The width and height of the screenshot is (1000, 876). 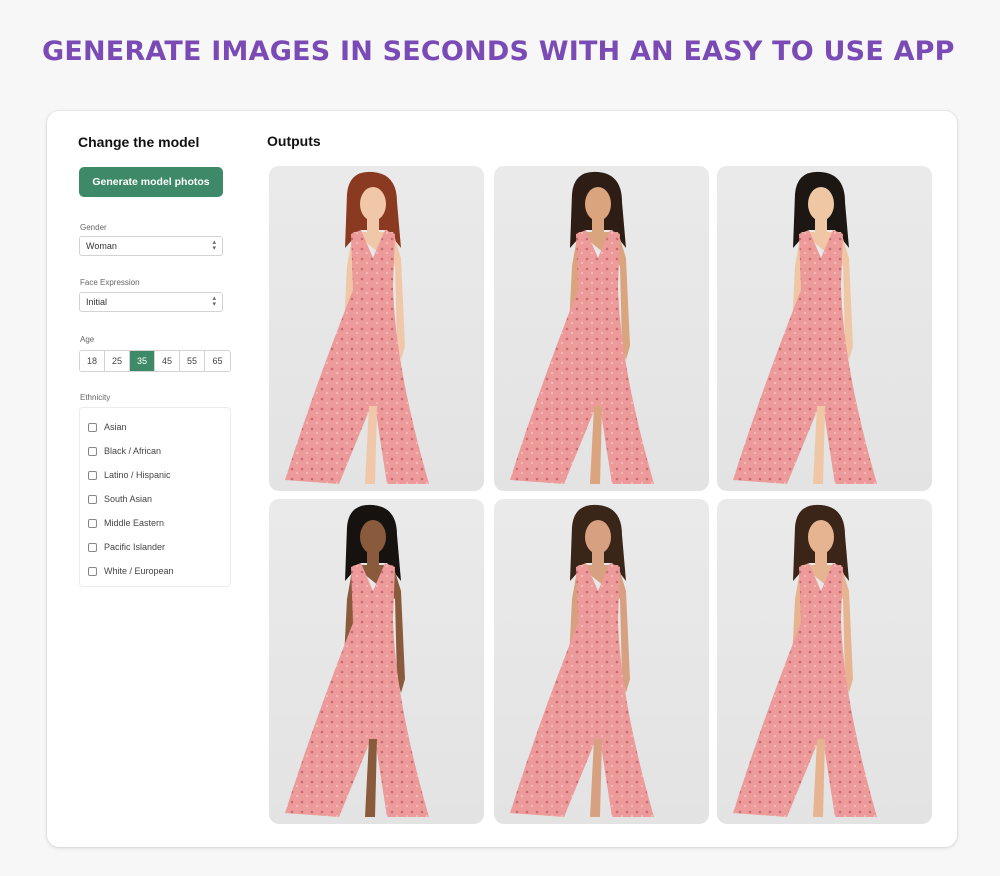 What do you see at coordinates (97, 302) in the screenshot?
I see `face-expression-value: Initial` at bounding box center [97, 302].